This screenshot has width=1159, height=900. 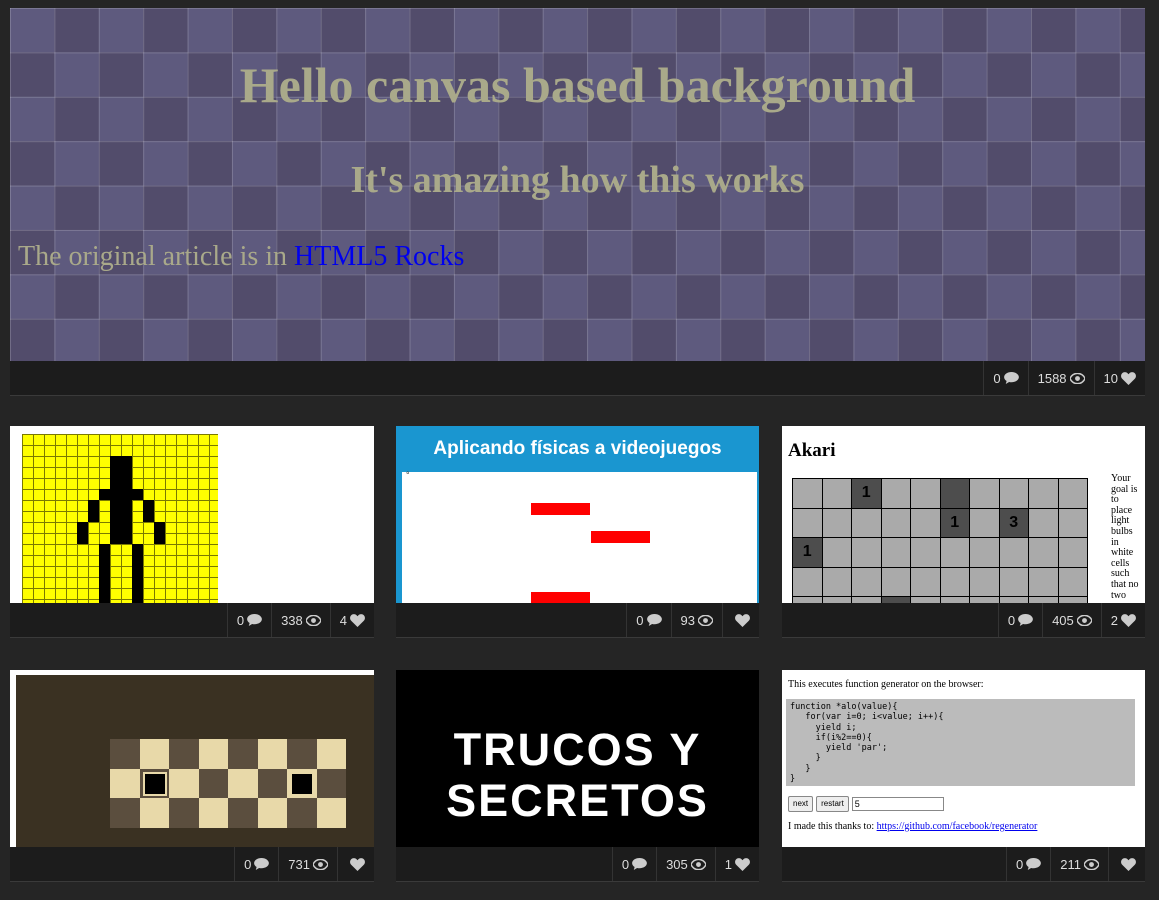 What do you see at coordinates (351, 620) in the screenshot?
I see `likes-stat: 4` at bounding box center [351, 620].